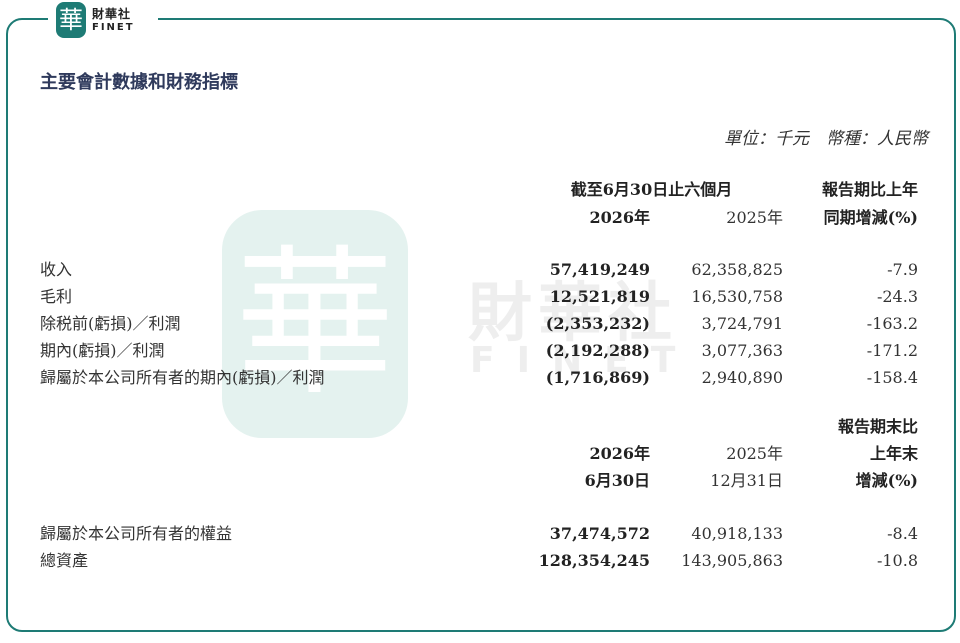 Image resolution: width=960 pixels, height=643 pixels. What do you see at coordinates (599, 533) in the screenshot?
I see `row-current: 37,474,572` at bounding box center [599, 533].